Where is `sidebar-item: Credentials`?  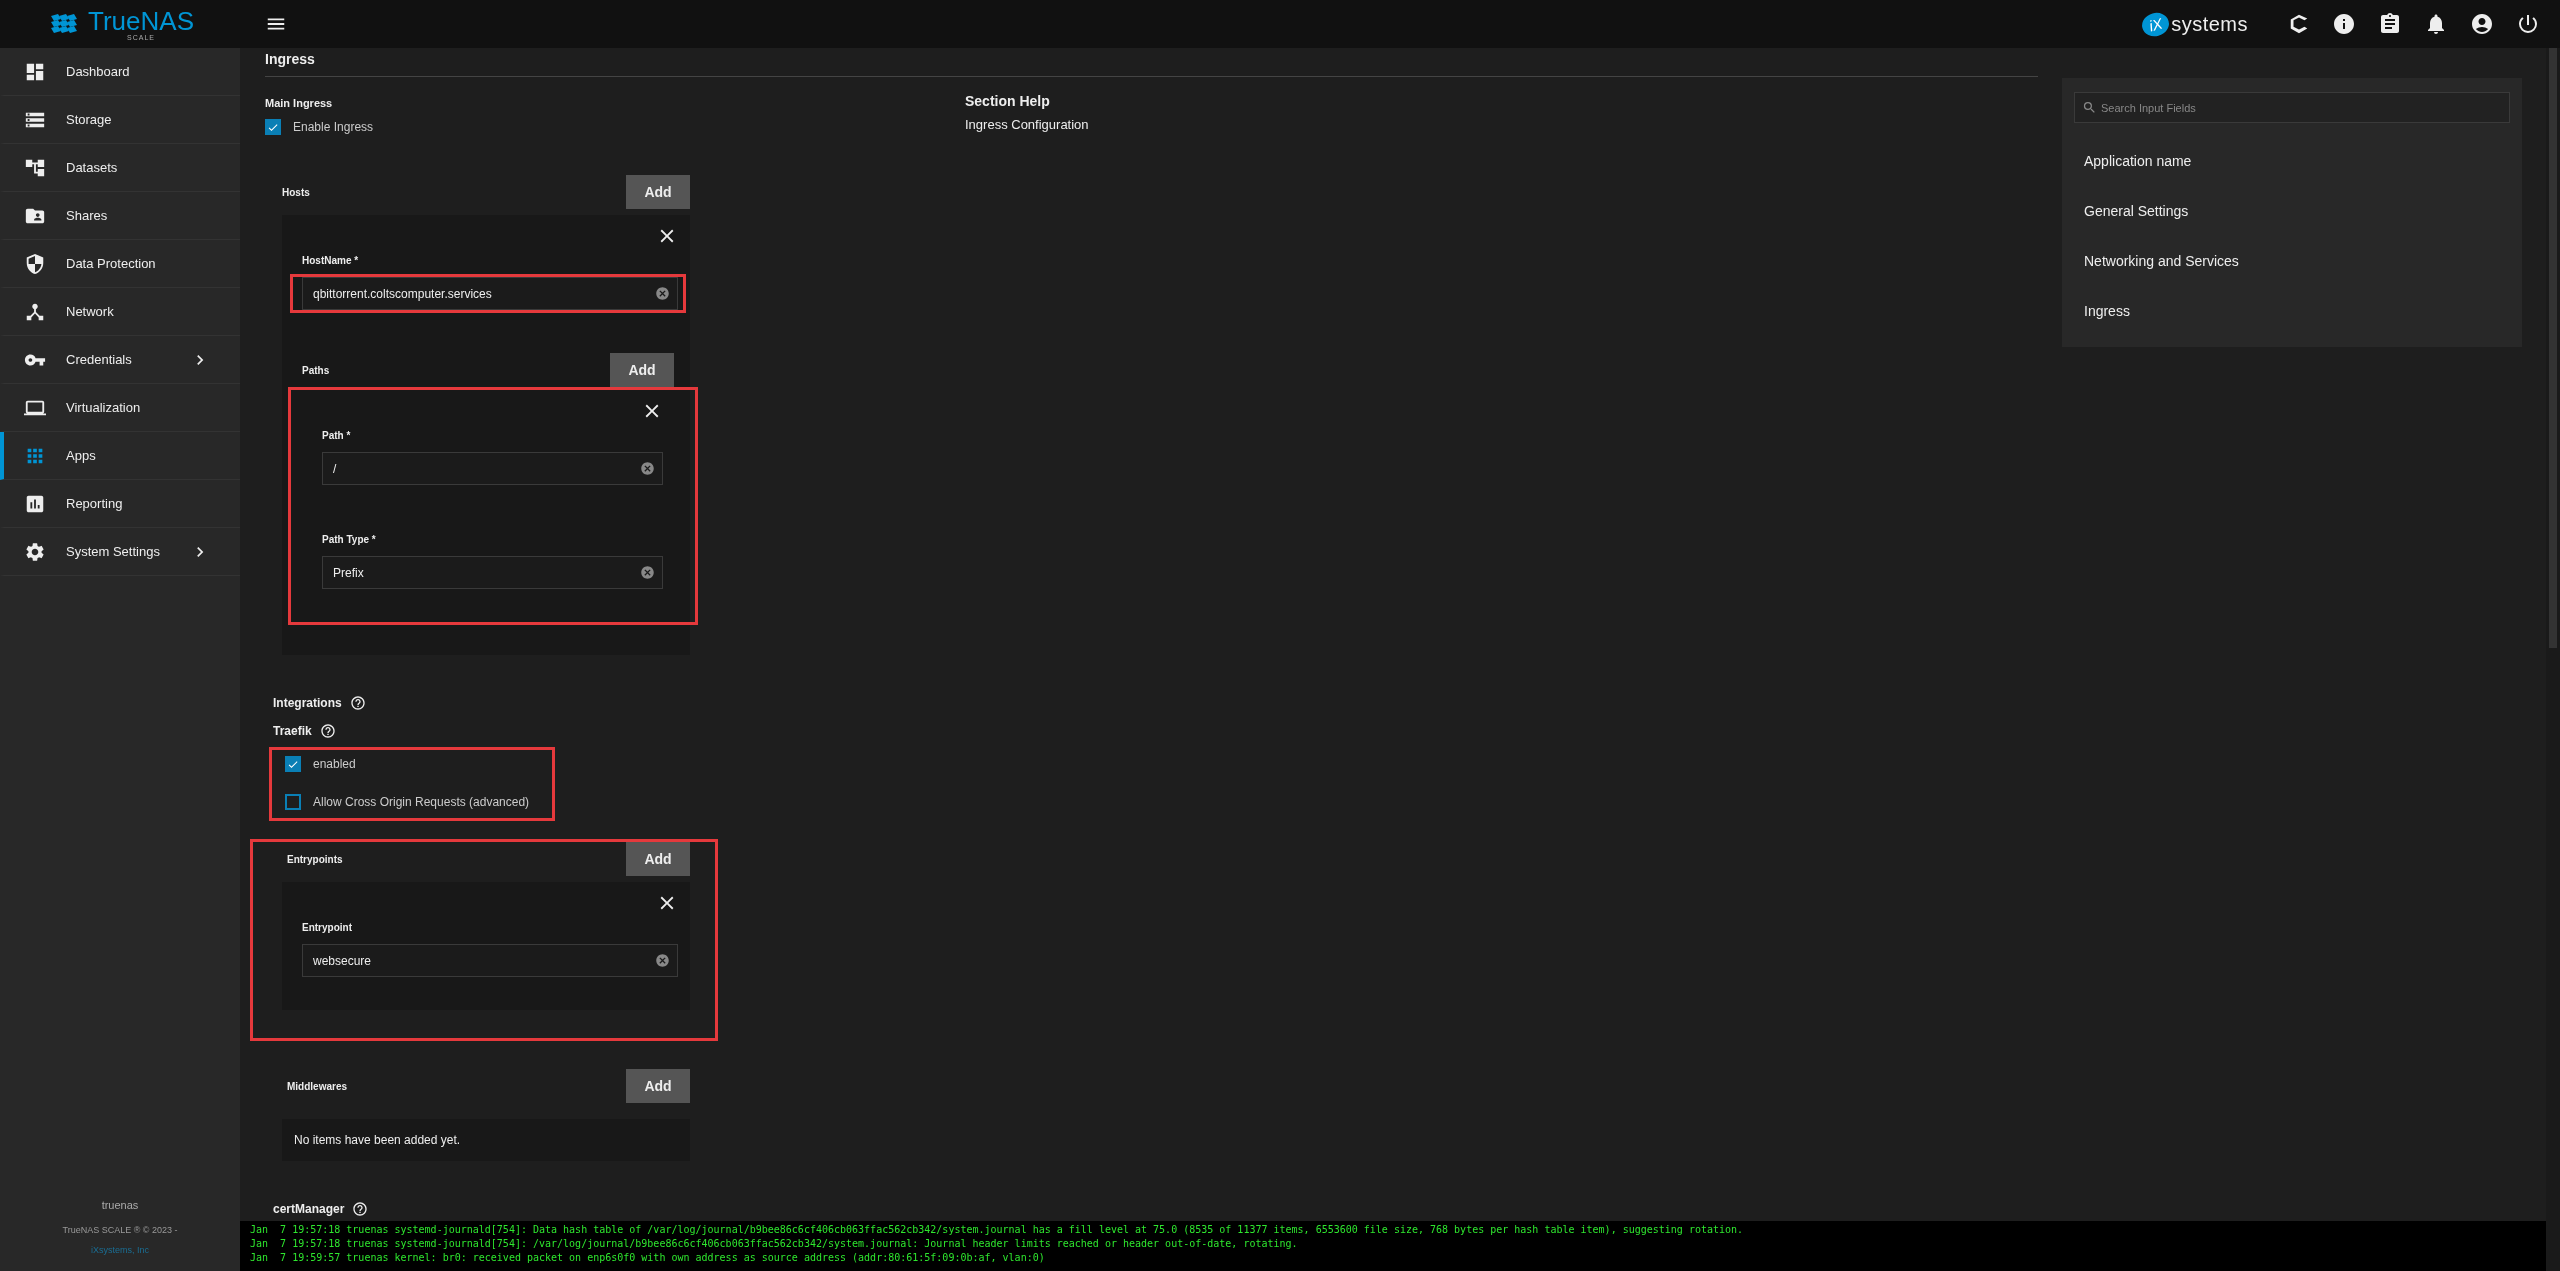
sidebar-item: Credentials is located at coordinates (120, 360).